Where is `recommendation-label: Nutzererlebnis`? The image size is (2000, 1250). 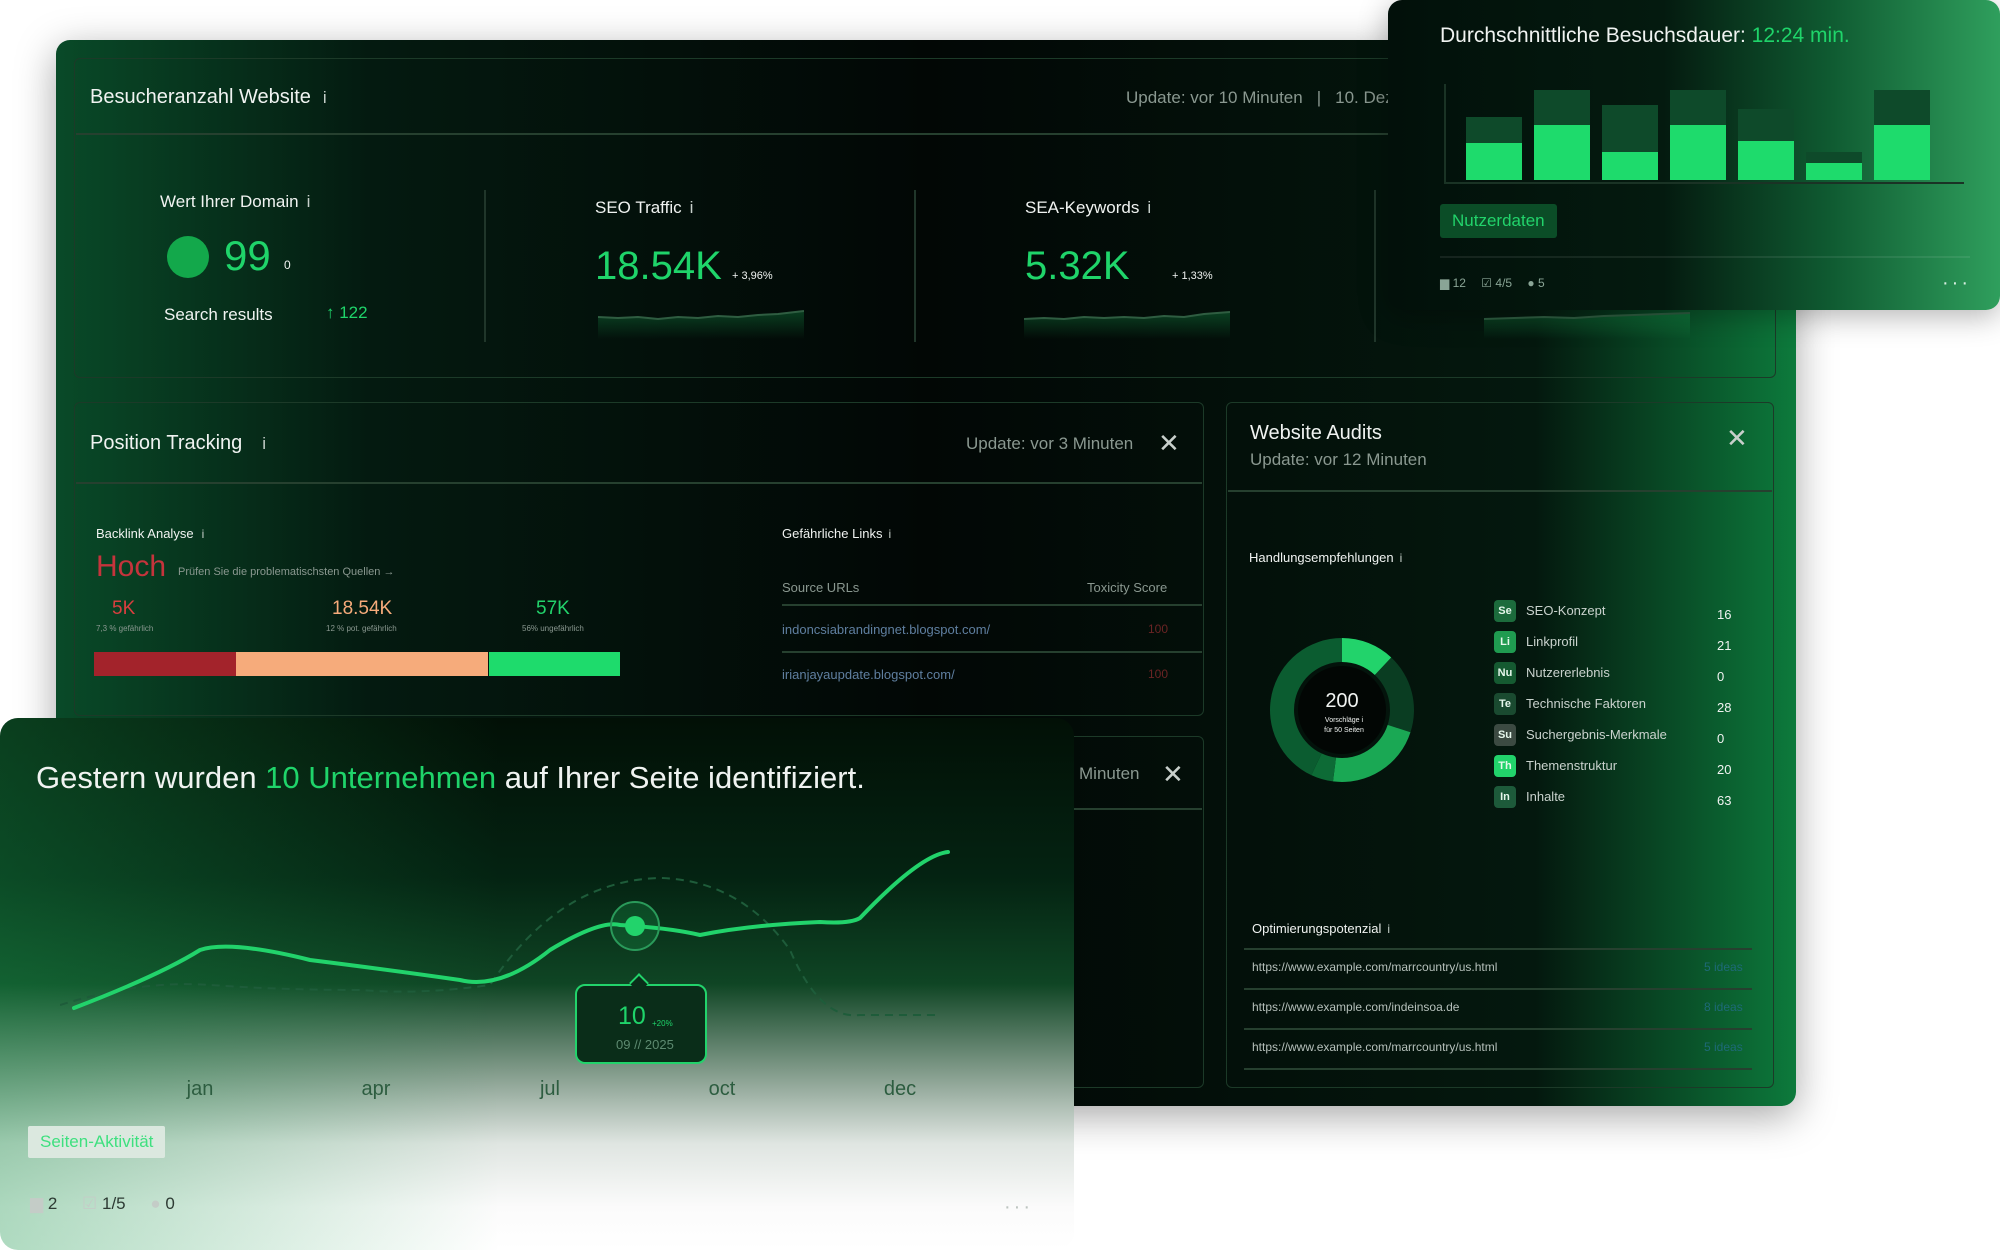 recommendation-label: Nutzererlebnis is located at coordinates (1568, 672).